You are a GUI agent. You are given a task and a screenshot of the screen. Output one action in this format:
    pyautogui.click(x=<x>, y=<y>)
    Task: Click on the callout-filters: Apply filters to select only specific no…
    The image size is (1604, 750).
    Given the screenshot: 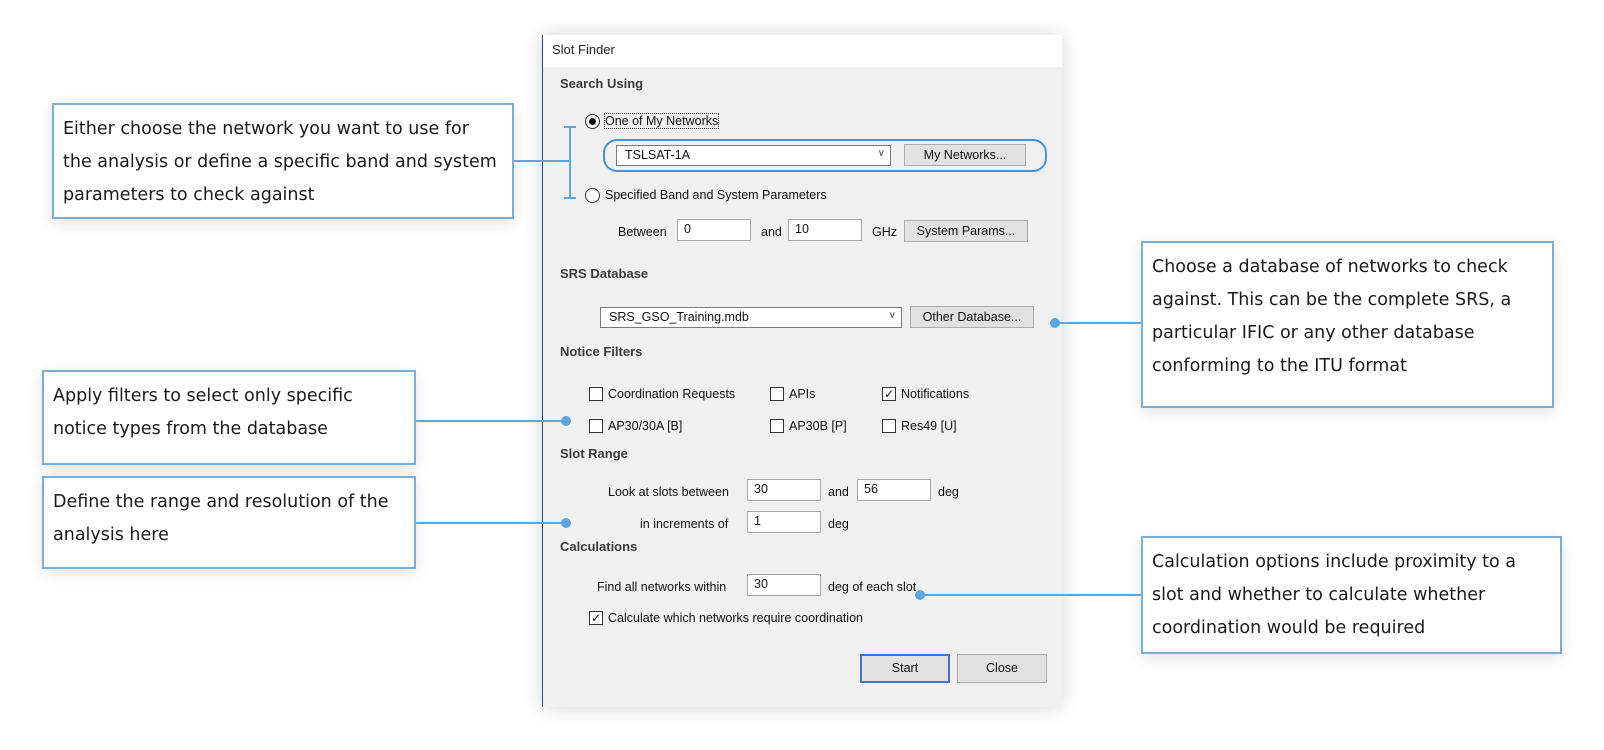 What is the action you would take?
    pyautogui.click(x=229, y=417)
    